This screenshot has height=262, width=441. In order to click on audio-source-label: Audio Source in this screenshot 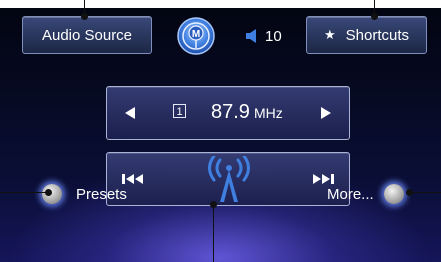, I will do `click(87, 35)`.